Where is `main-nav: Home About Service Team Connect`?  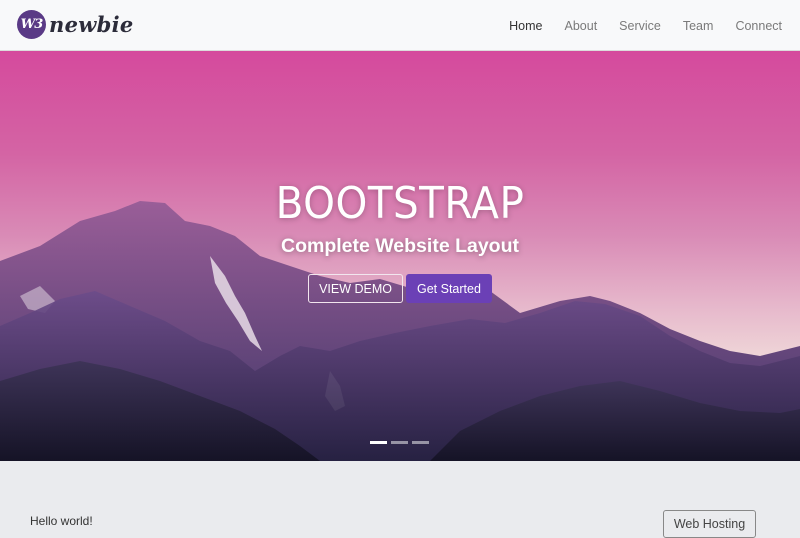 main-nav: Home About Service Team Connect is located at coordinates (634, 25).